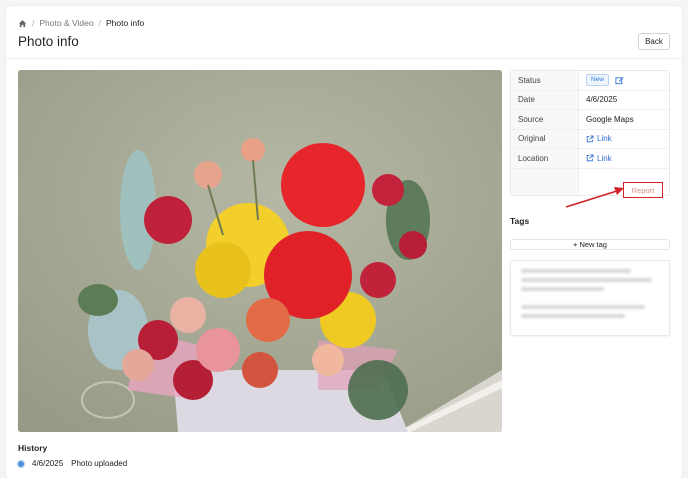  I want to click on location-link-label: Link, so click(604, 158).